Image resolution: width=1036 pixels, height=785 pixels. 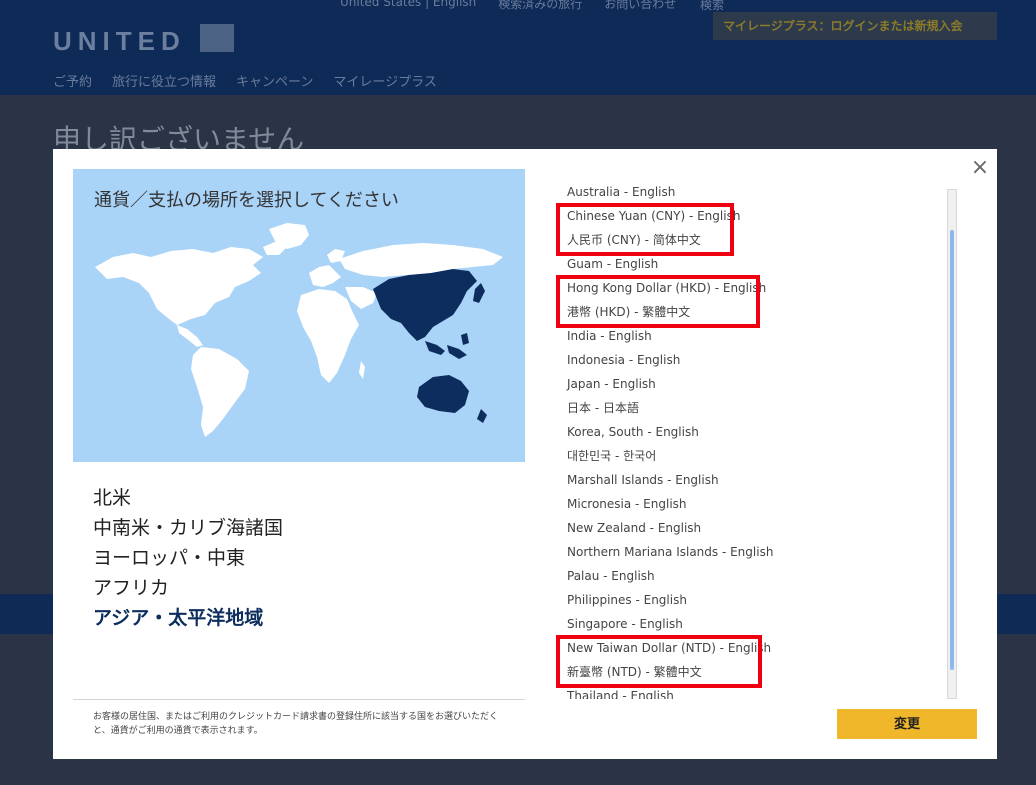 I want to click on change-button: 変更, so click(x=907, y=724).